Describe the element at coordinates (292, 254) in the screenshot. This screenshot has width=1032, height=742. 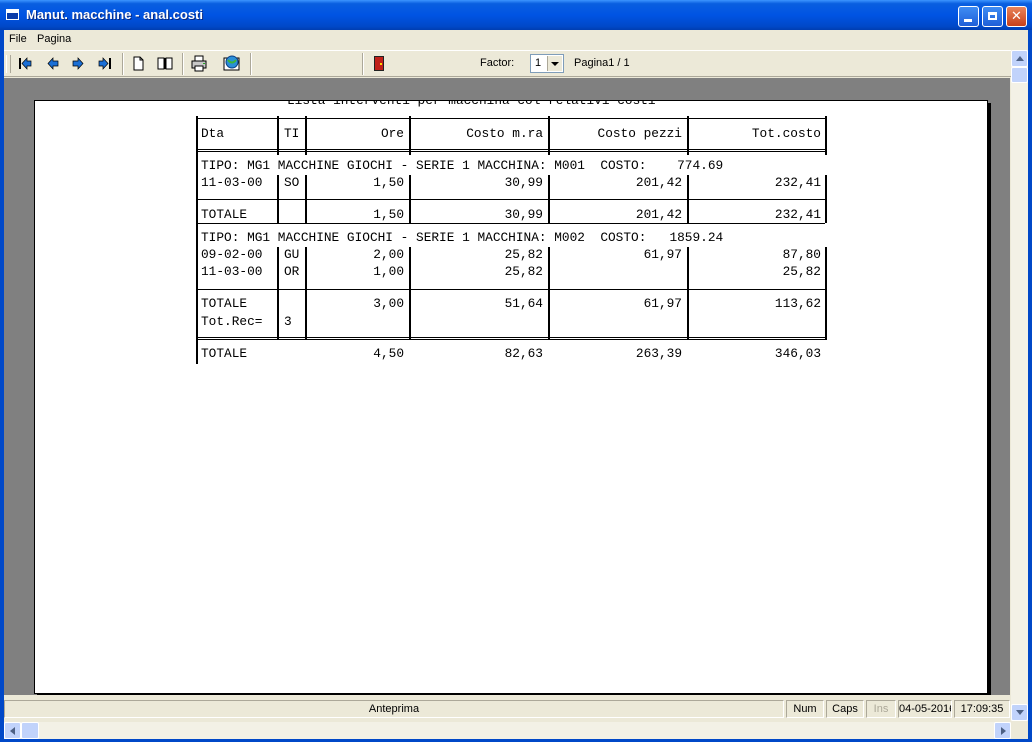
I see `cell-ti: GU` at that location.